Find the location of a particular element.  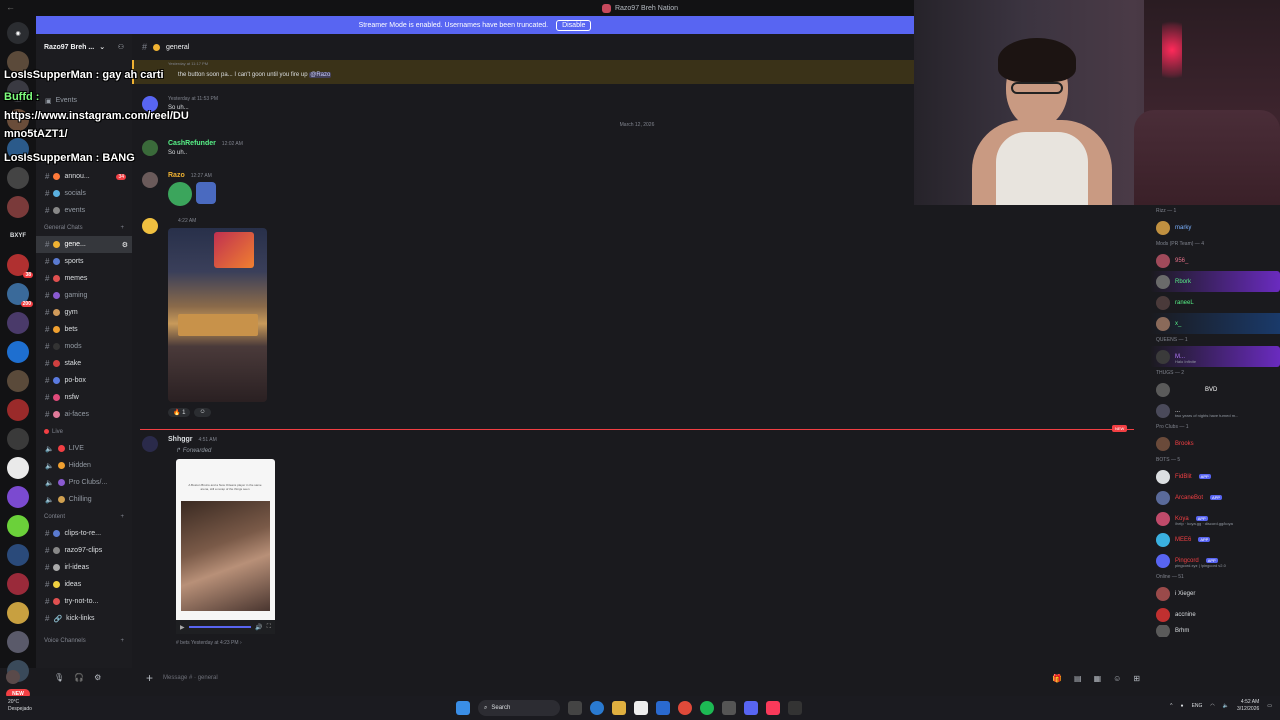

music-icon is located at coordinates (773, 708).